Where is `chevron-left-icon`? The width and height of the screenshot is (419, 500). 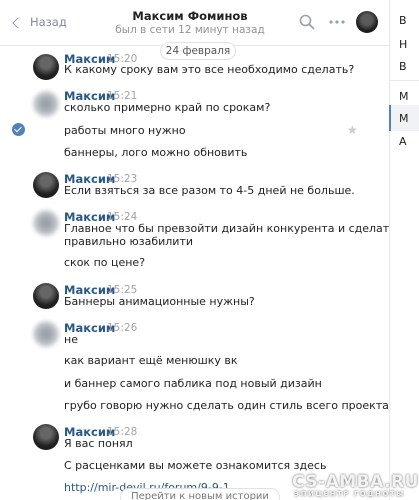
chevron-left-icon is located at coordinates (18, 22).